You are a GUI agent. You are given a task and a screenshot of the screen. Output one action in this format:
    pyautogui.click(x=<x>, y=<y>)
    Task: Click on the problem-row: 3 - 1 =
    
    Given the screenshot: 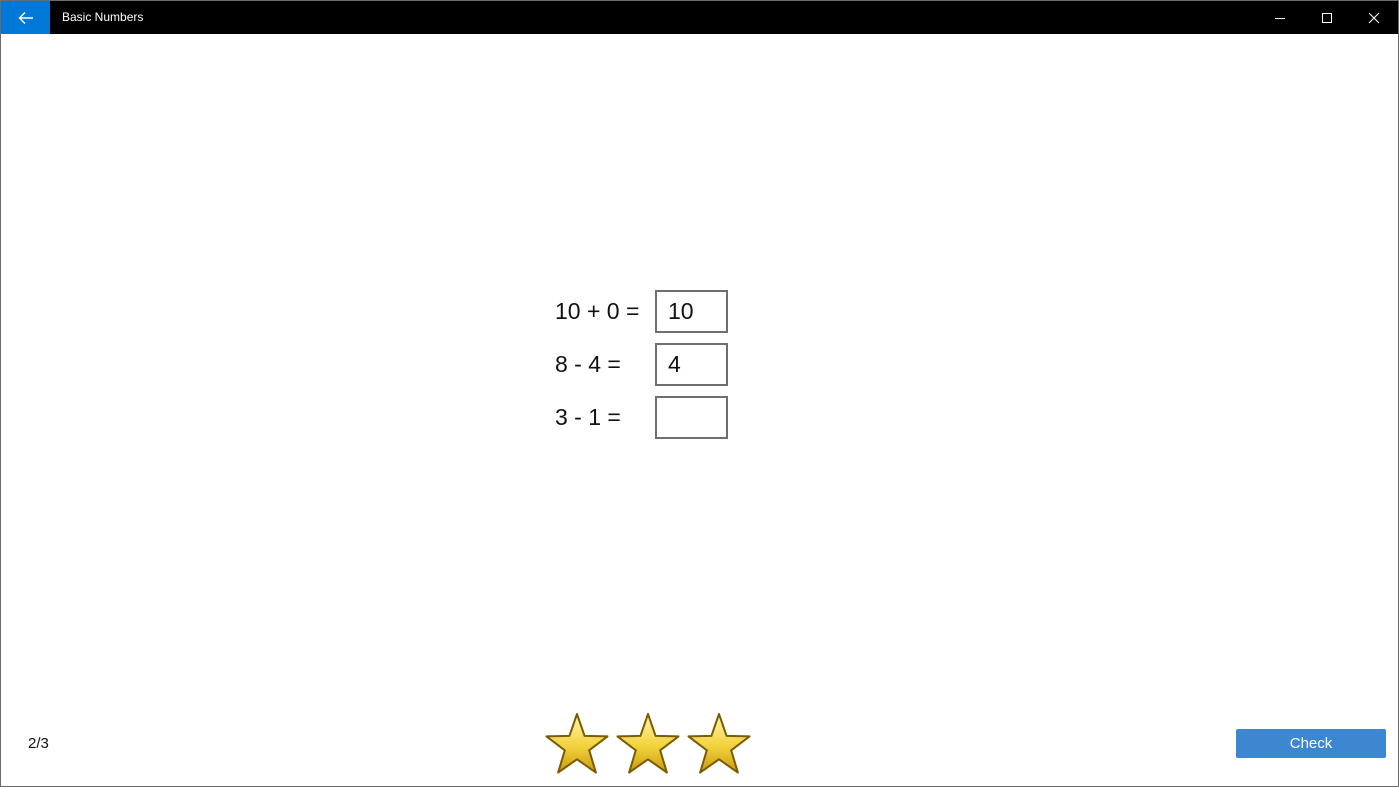 What is the action you would take?
    pyautogui.click(x=642, y=417)
    